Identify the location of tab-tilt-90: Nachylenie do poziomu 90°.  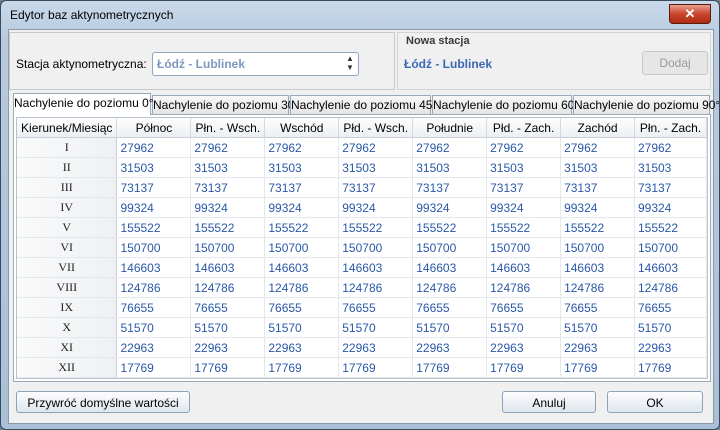
(646, 104).